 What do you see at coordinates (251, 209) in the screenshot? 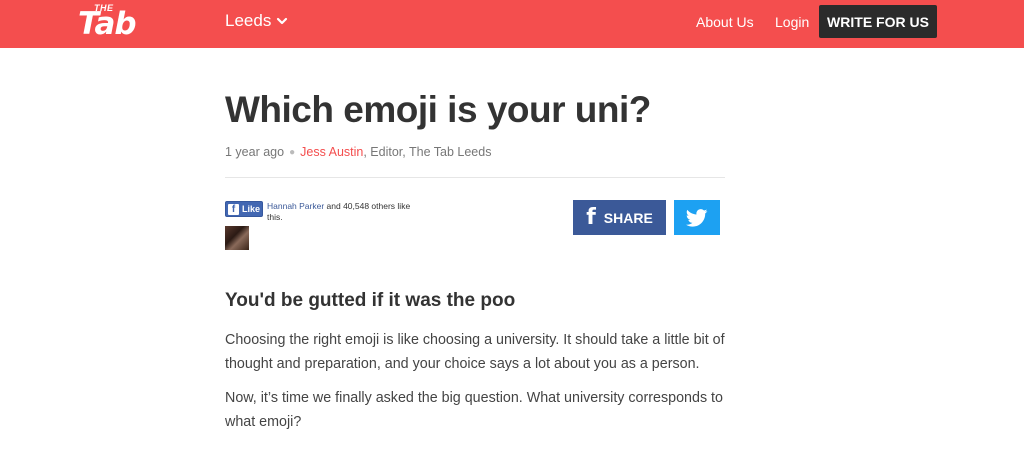
I see `like-label: Like` at bounding box center [251, 209].